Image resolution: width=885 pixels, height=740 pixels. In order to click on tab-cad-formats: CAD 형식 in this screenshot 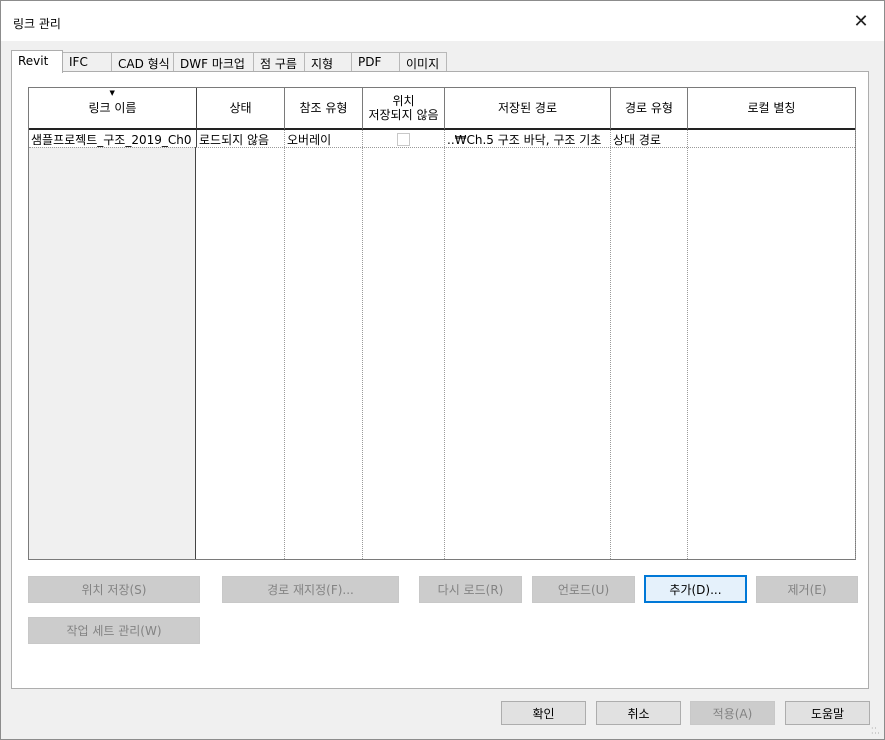, I will do `click(142, 62)`.